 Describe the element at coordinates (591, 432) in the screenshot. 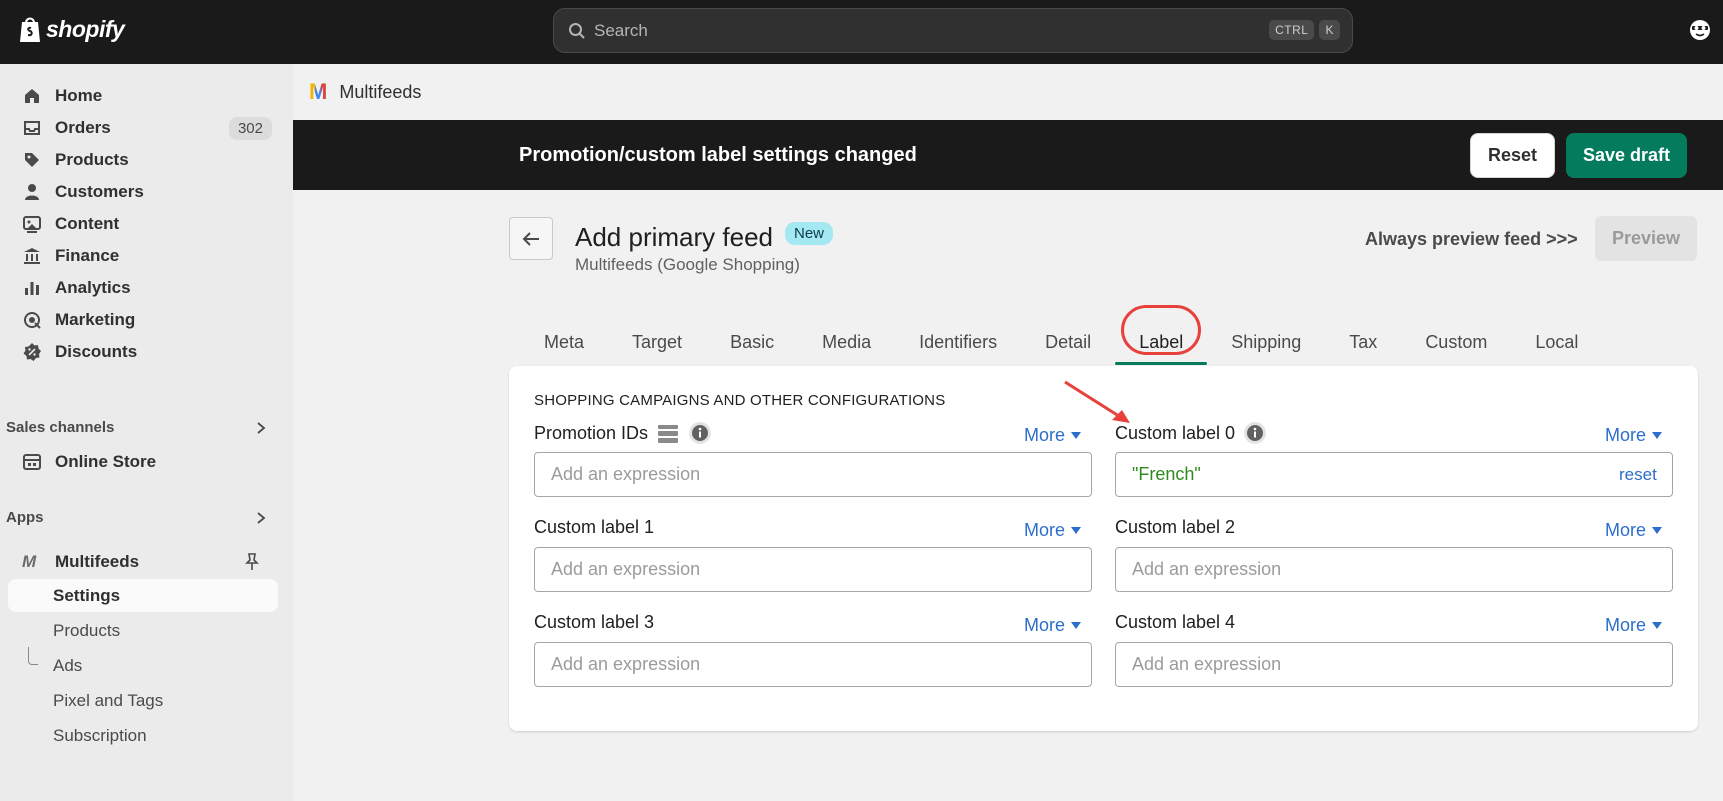

I see `field-label-text: Promotion IDs` at that location.